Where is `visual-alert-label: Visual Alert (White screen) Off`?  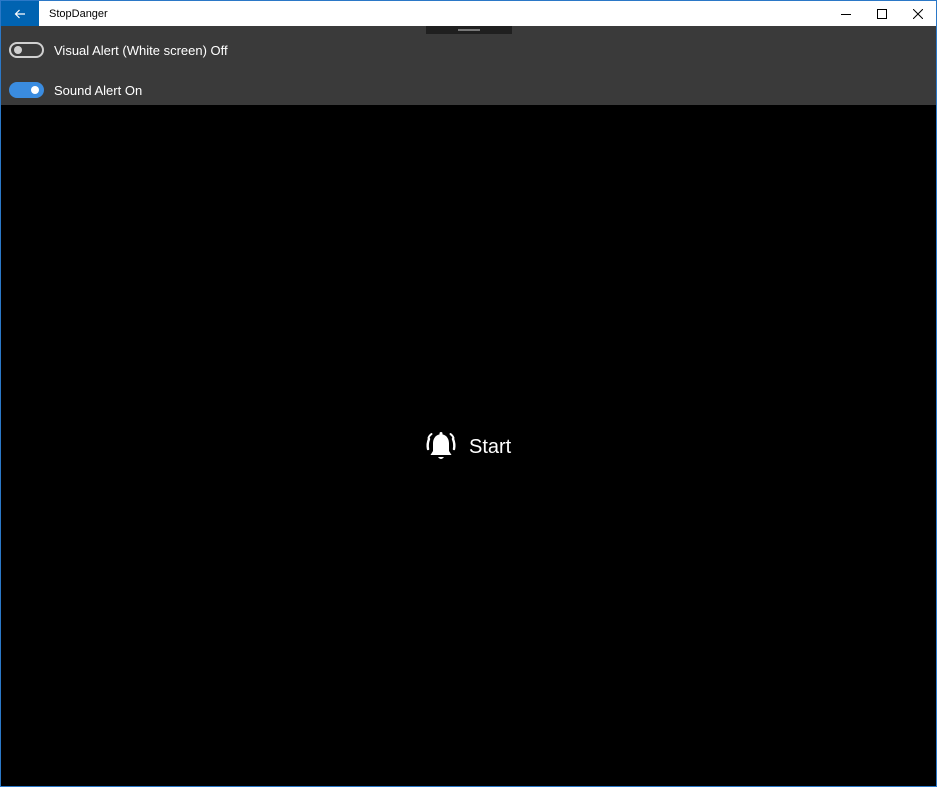
visual-alert-label: Visual Alert (White screen) Off is located at coordinates (141, 50).